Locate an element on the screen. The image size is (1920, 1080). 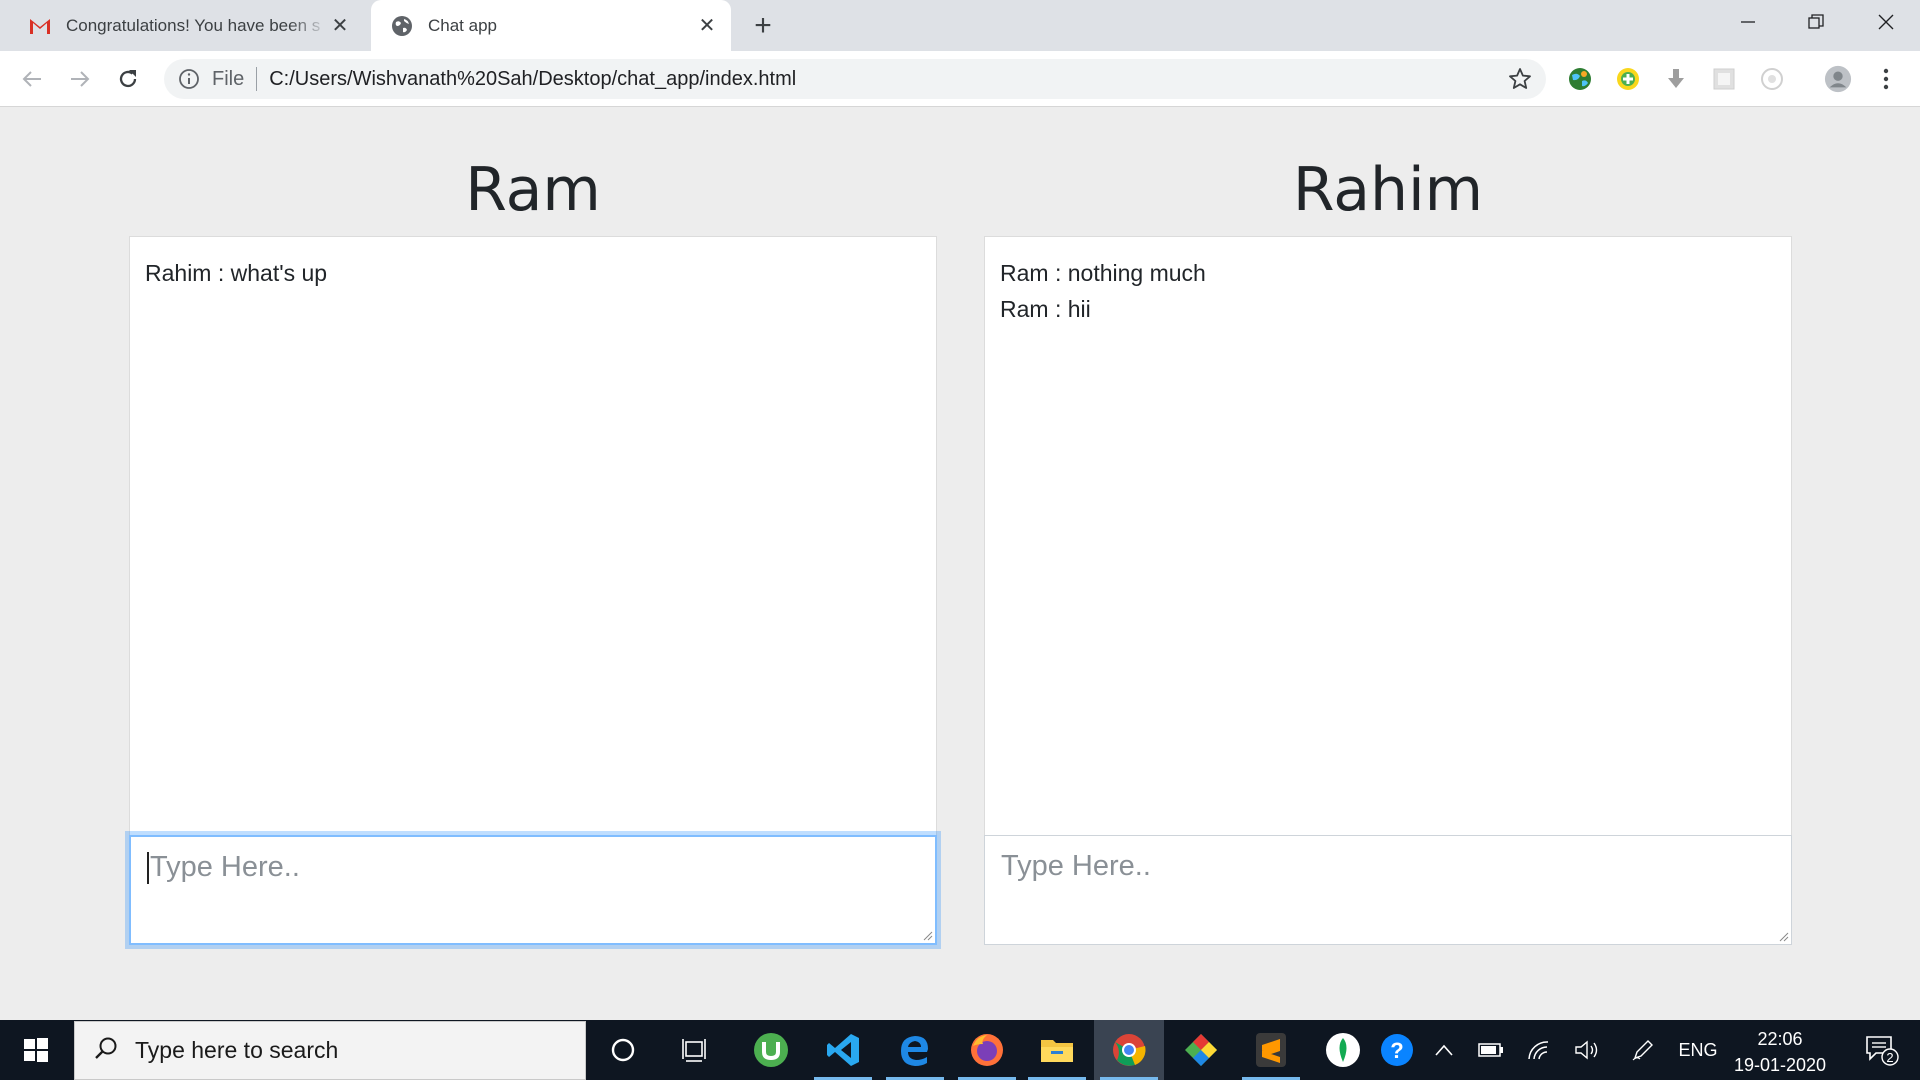
chevron-up-icon is located at coordinates (1444, 1050).